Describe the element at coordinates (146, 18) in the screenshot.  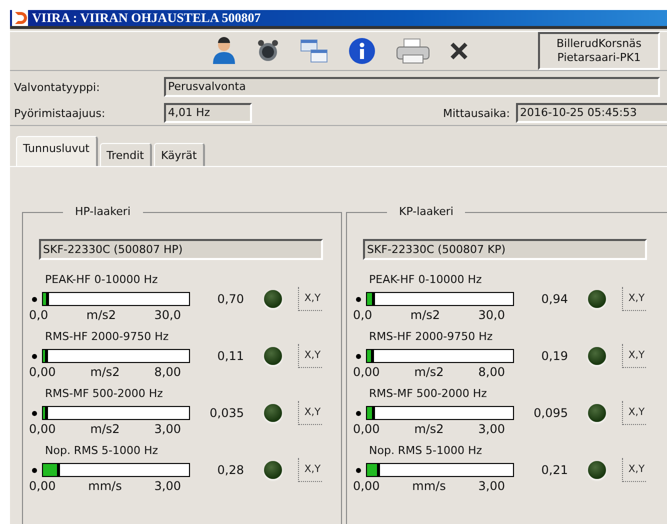
I see `window-title: VIIRA : VIIRAN OHJAUSTELA 500807` at that location.